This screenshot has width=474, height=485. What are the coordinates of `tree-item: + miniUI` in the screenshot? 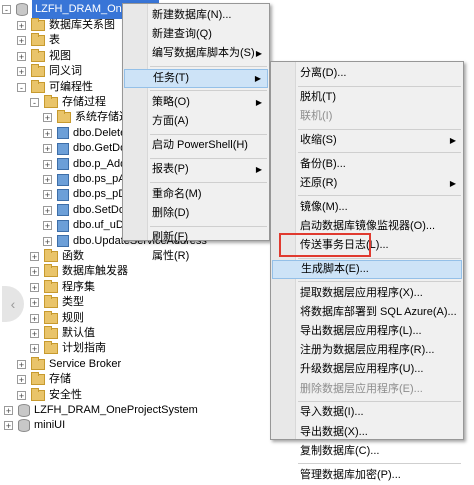 It's located at (34, 425).